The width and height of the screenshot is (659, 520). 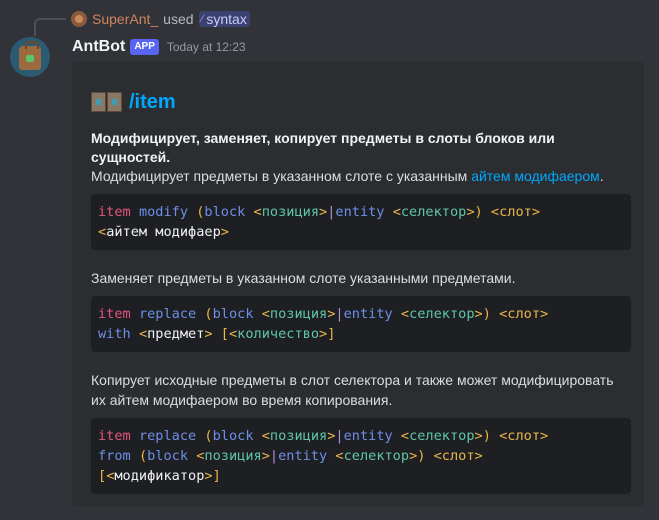 What do you see at coordinates (152, 101) in the screenshot?
I see `embed-title: /item` at bounding box center [152, 101].